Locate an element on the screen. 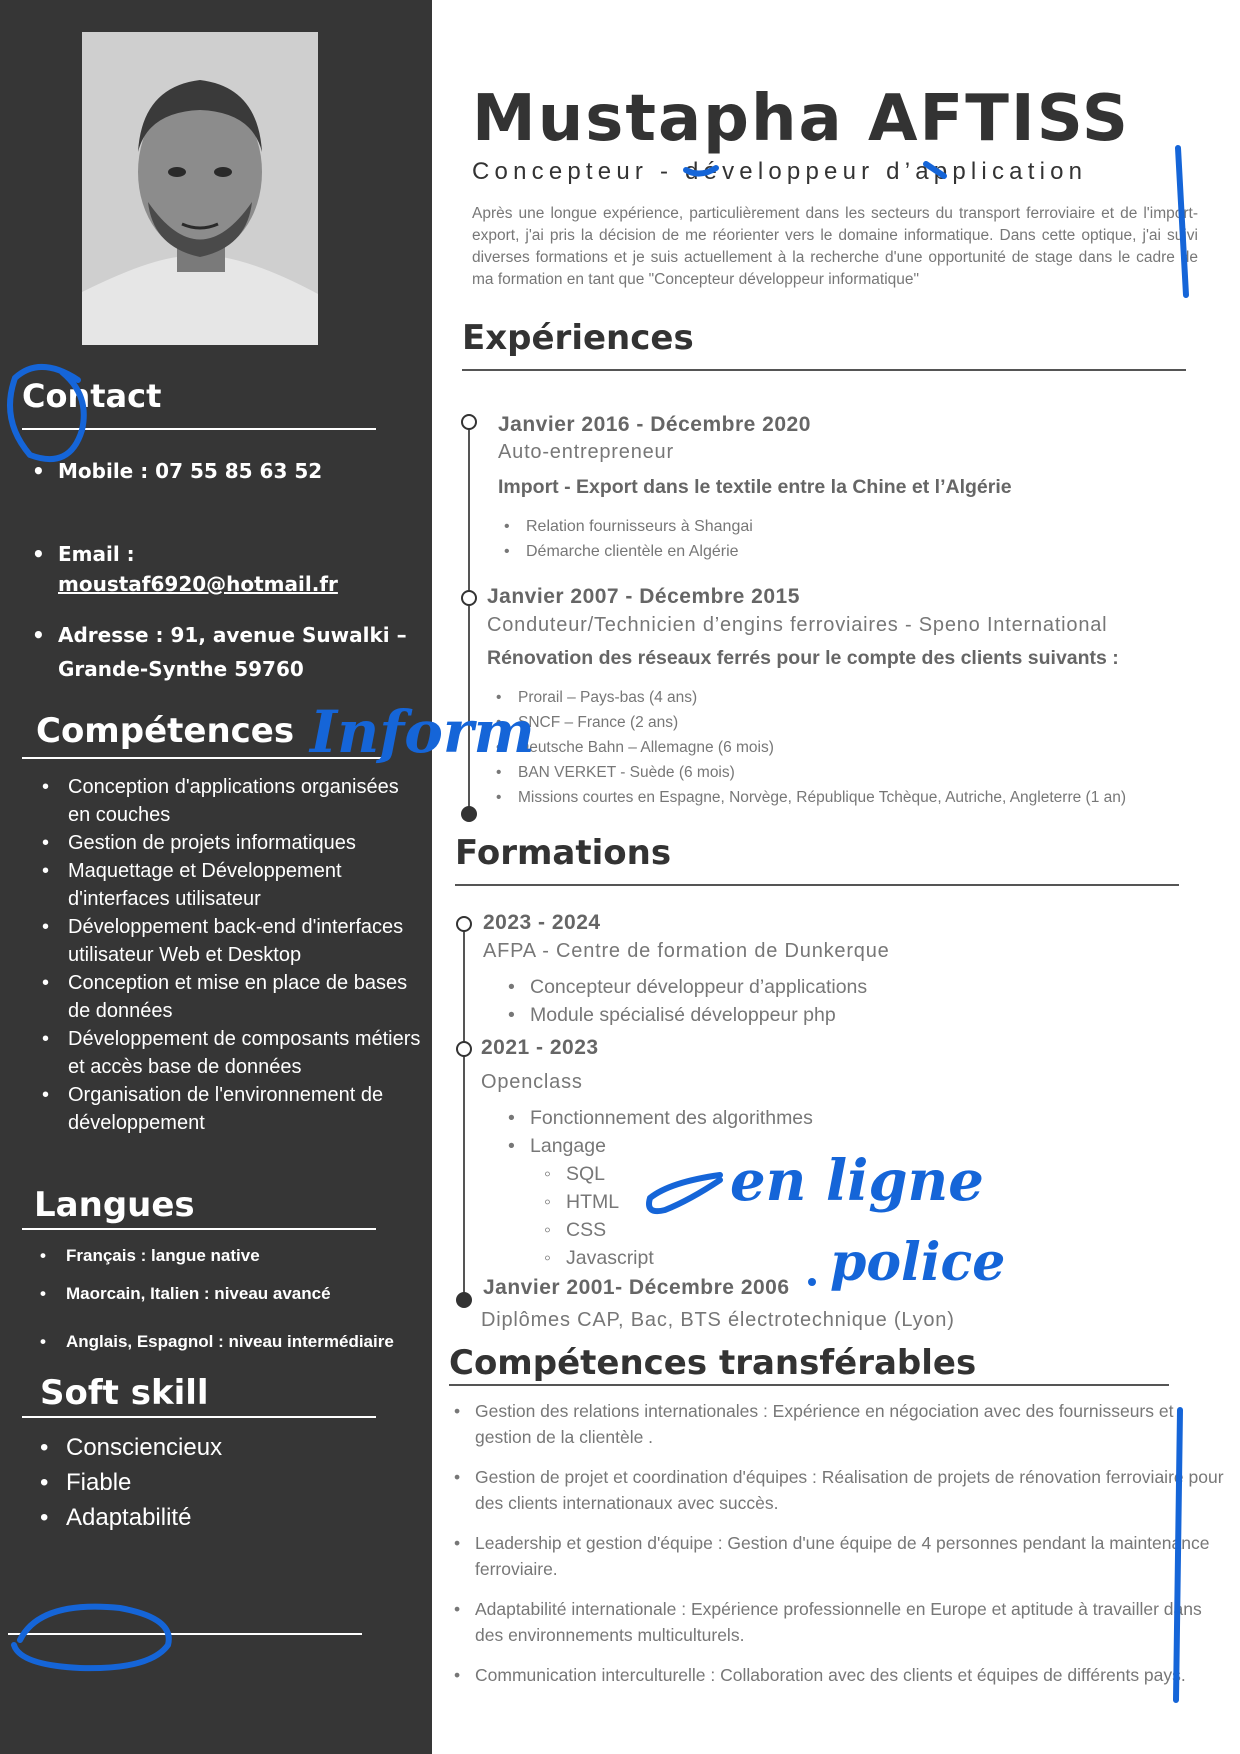  contact-list: Mobile : 07 55 85 63 52 is located at coordinates (222, 471).